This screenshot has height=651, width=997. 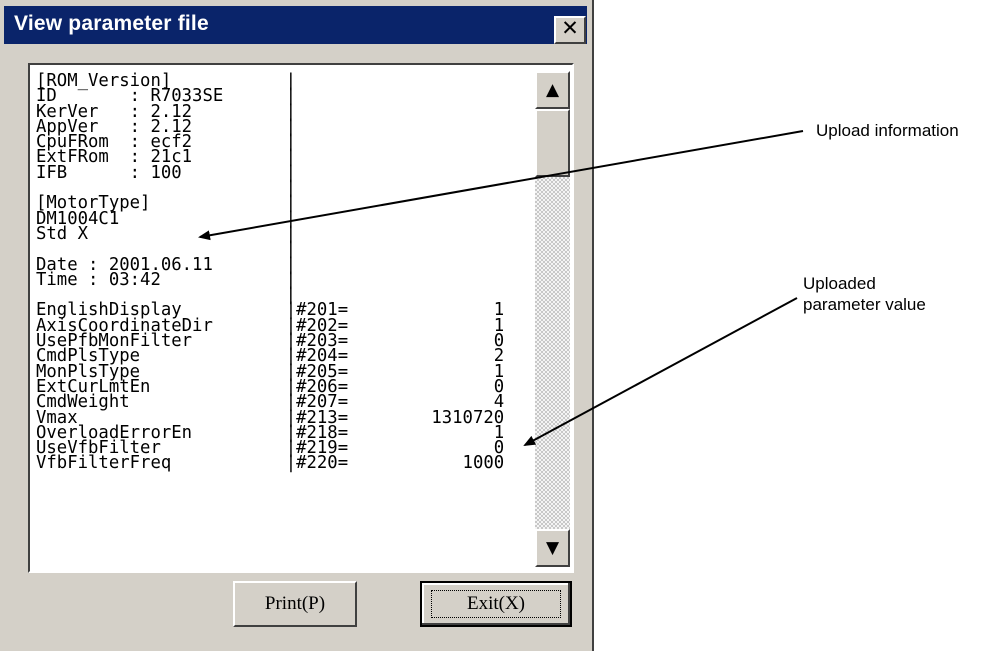 I want to click on callout-param-line2: parameter value, so click(x=864, y=304).